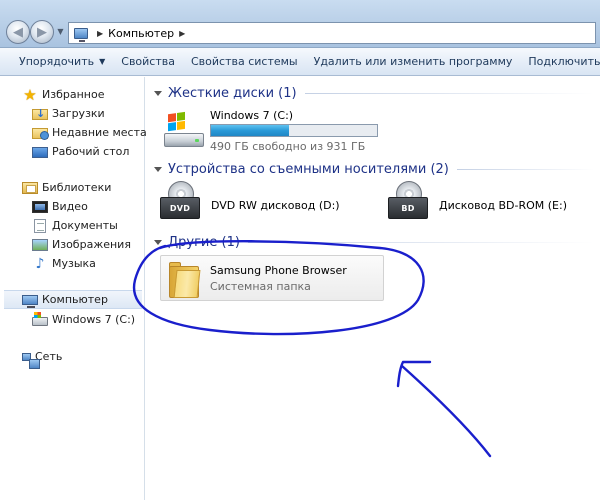  I want to click on map-network-drive-label: Подключить сетевой, so click(564, 61).